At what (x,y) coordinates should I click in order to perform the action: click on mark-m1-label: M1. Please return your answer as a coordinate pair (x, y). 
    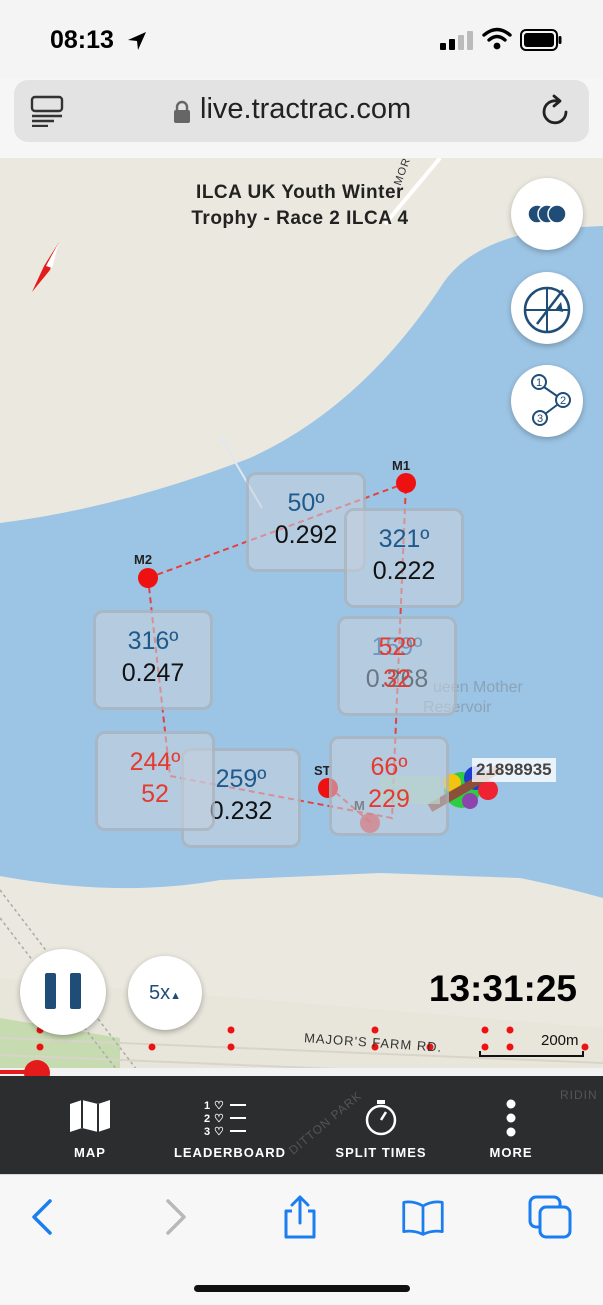
    Looking at the image, I should click on (401, 465).